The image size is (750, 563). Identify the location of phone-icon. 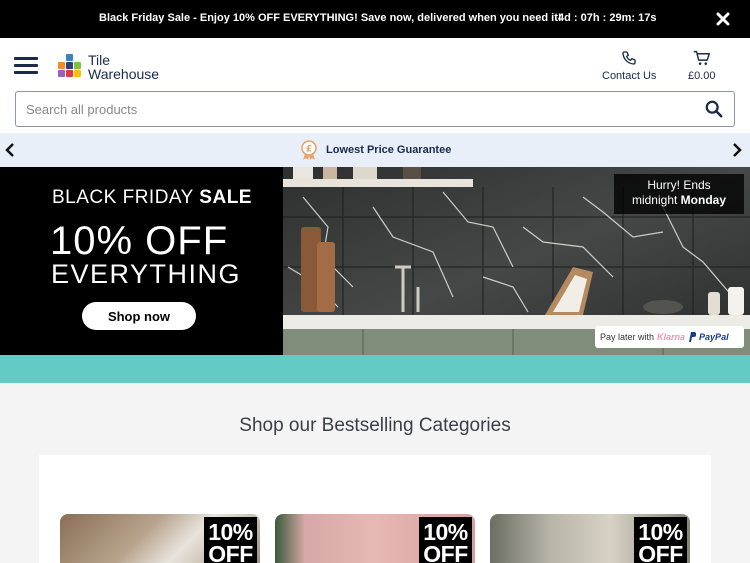
(629, 58).